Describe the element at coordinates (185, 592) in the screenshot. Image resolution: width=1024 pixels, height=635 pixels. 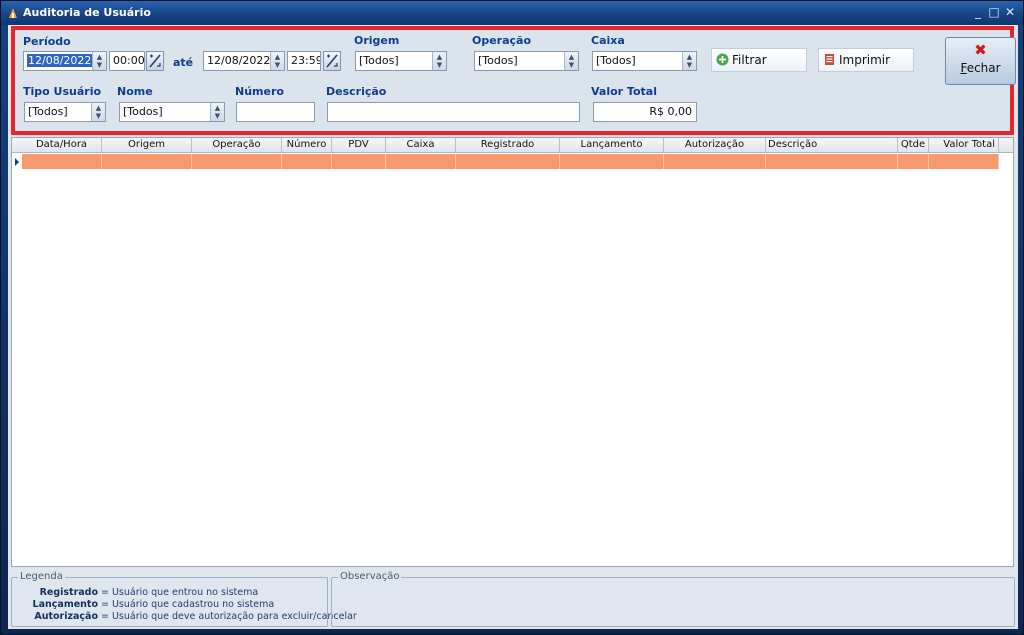
I see `legend-text: Usuário que entrou no sistema` at that location.